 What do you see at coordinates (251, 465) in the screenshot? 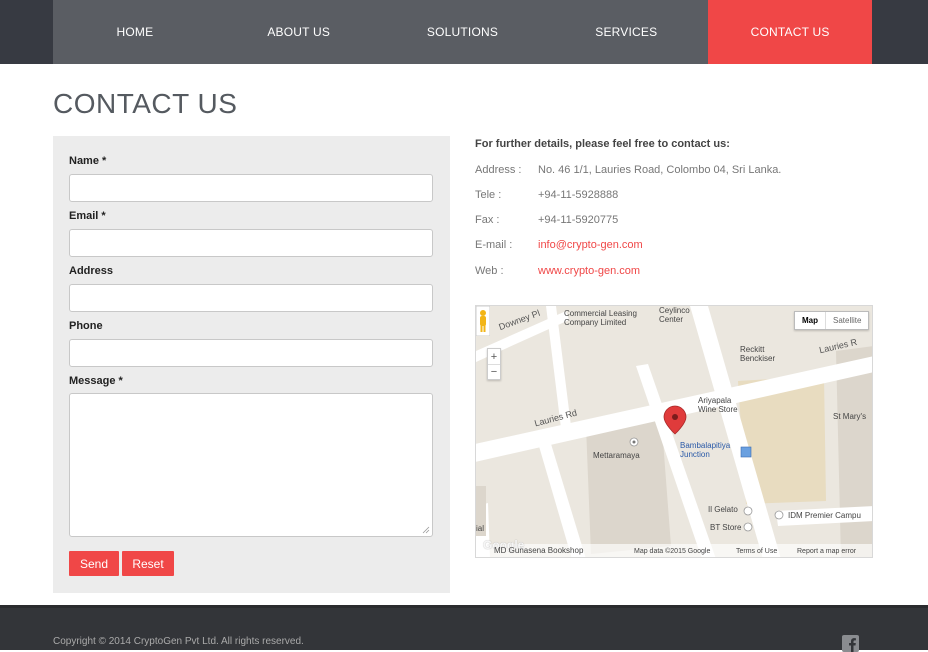
I see `message-field` at bounding box center [251, 465].